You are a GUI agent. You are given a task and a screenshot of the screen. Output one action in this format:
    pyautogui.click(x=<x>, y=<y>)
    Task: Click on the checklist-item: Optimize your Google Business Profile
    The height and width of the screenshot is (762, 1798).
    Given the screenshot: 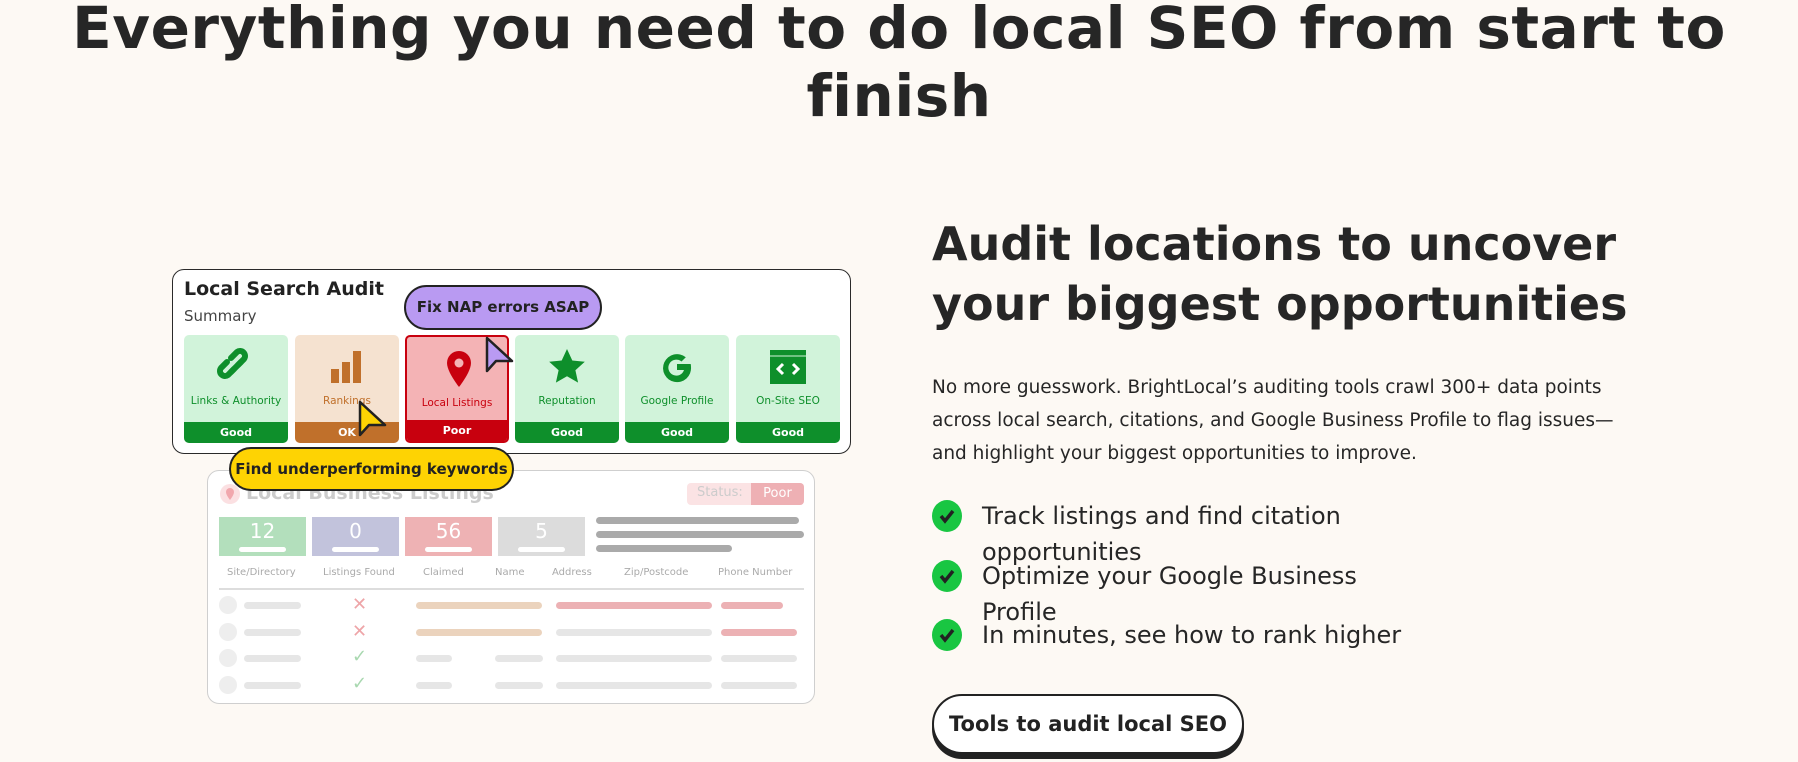 What is the action you would take?
    pyautogui.click(x=1182, y=592)
    